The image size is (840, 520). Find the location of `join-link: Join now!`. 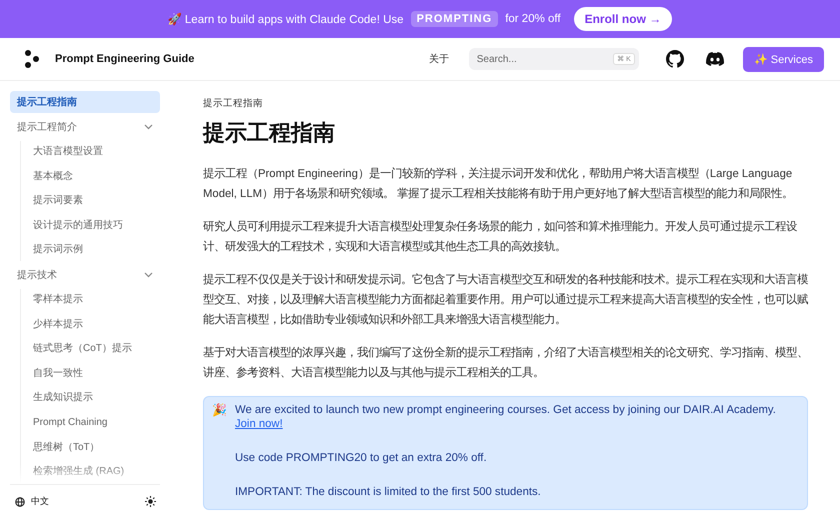

join-link: Join now! is located at coordinates (259, 424).